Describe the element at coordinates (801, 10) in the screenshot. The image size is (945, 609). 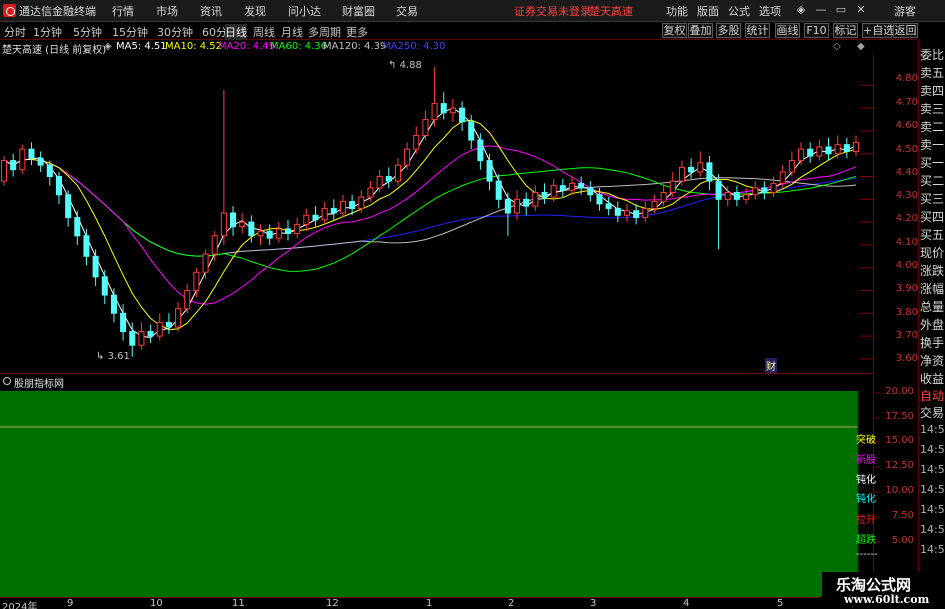
I see `skin-icon: ◈` at that location.